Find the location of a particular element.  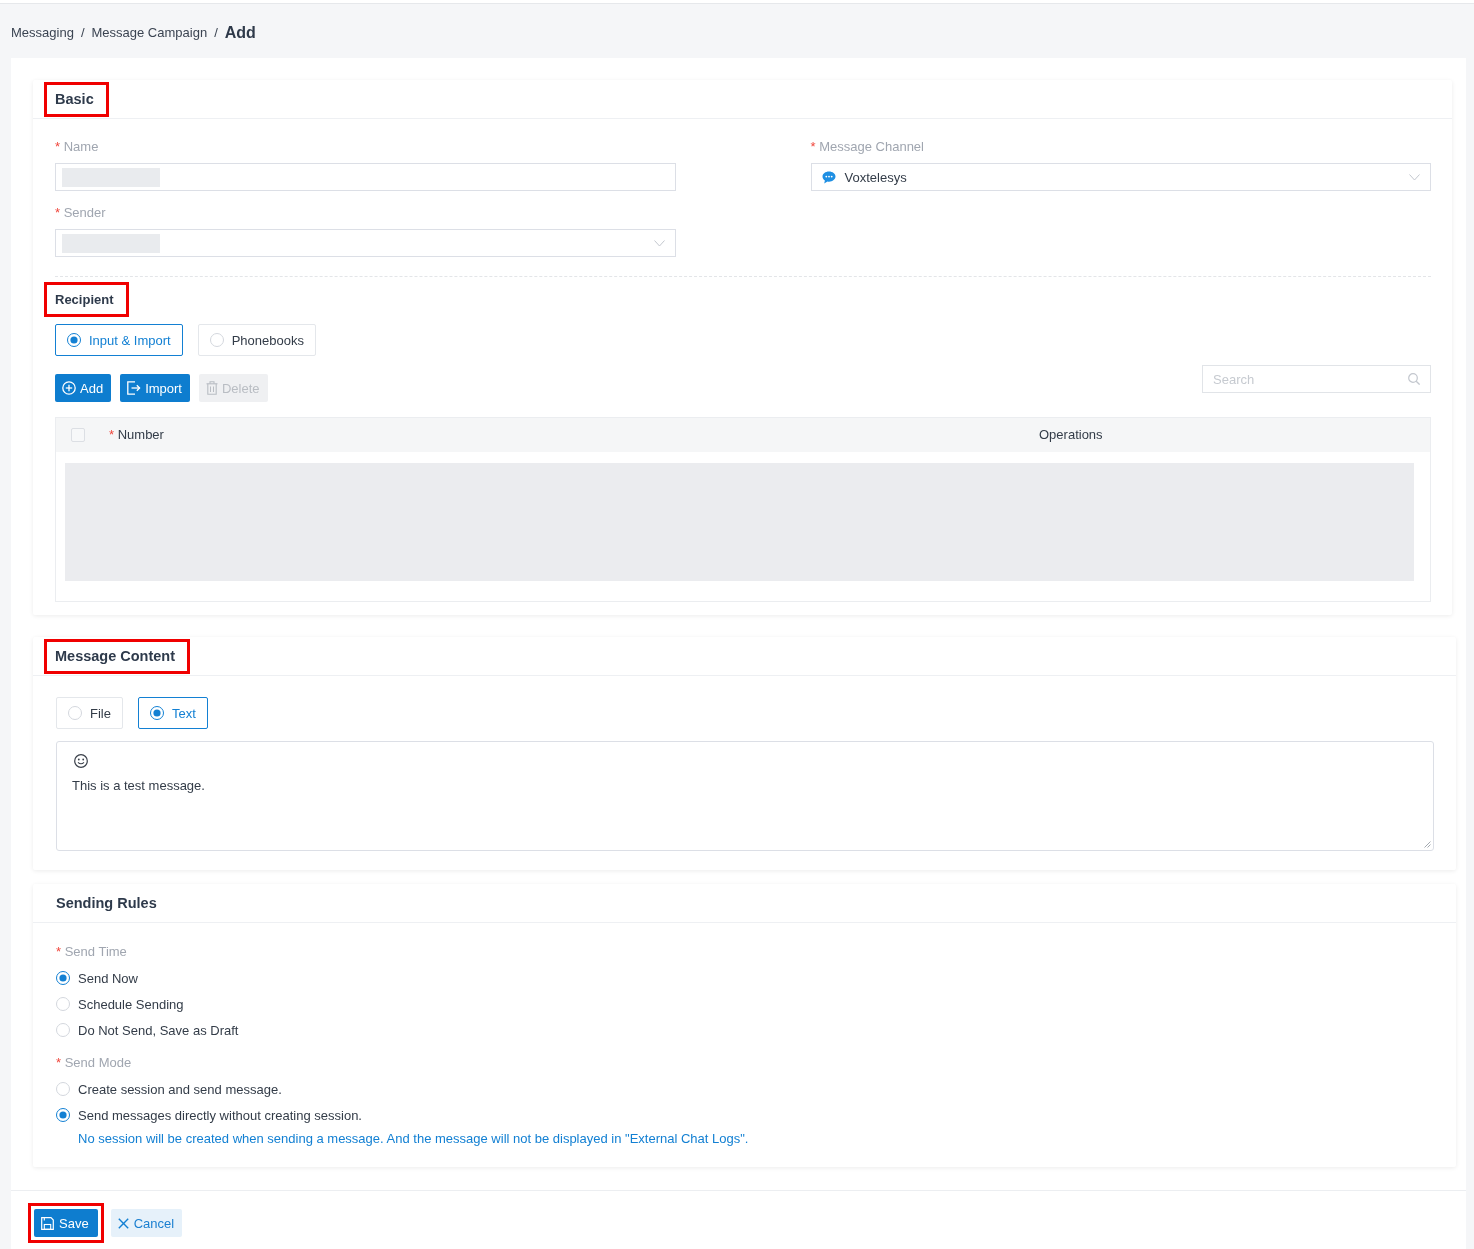

radio-button: Input & Import is located at coordinates (119, 340).